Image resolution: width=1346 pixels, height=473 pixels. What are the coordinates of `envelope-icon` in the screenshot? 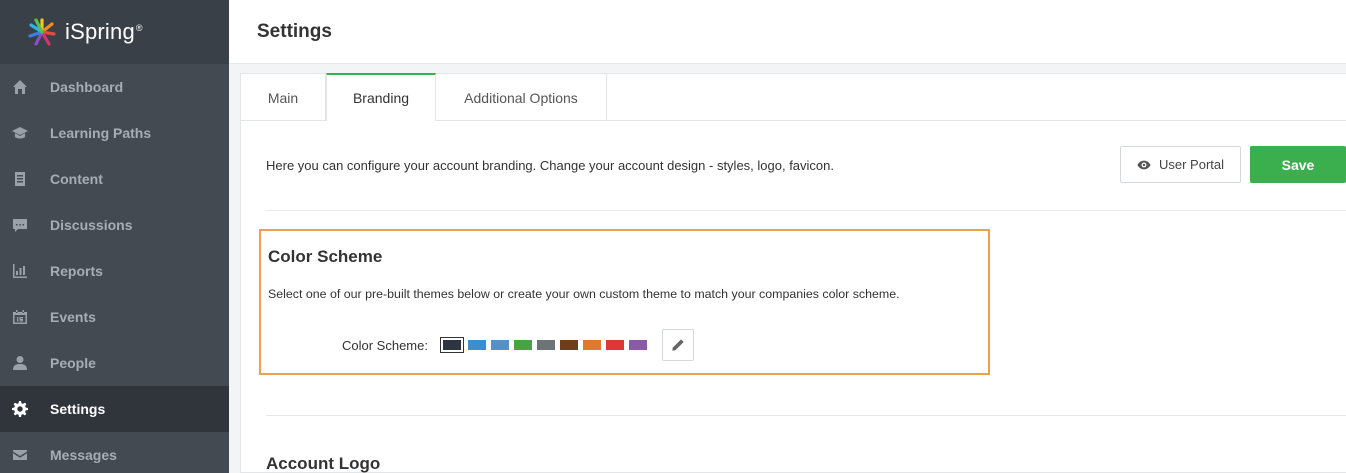 It's located at (20, 455).